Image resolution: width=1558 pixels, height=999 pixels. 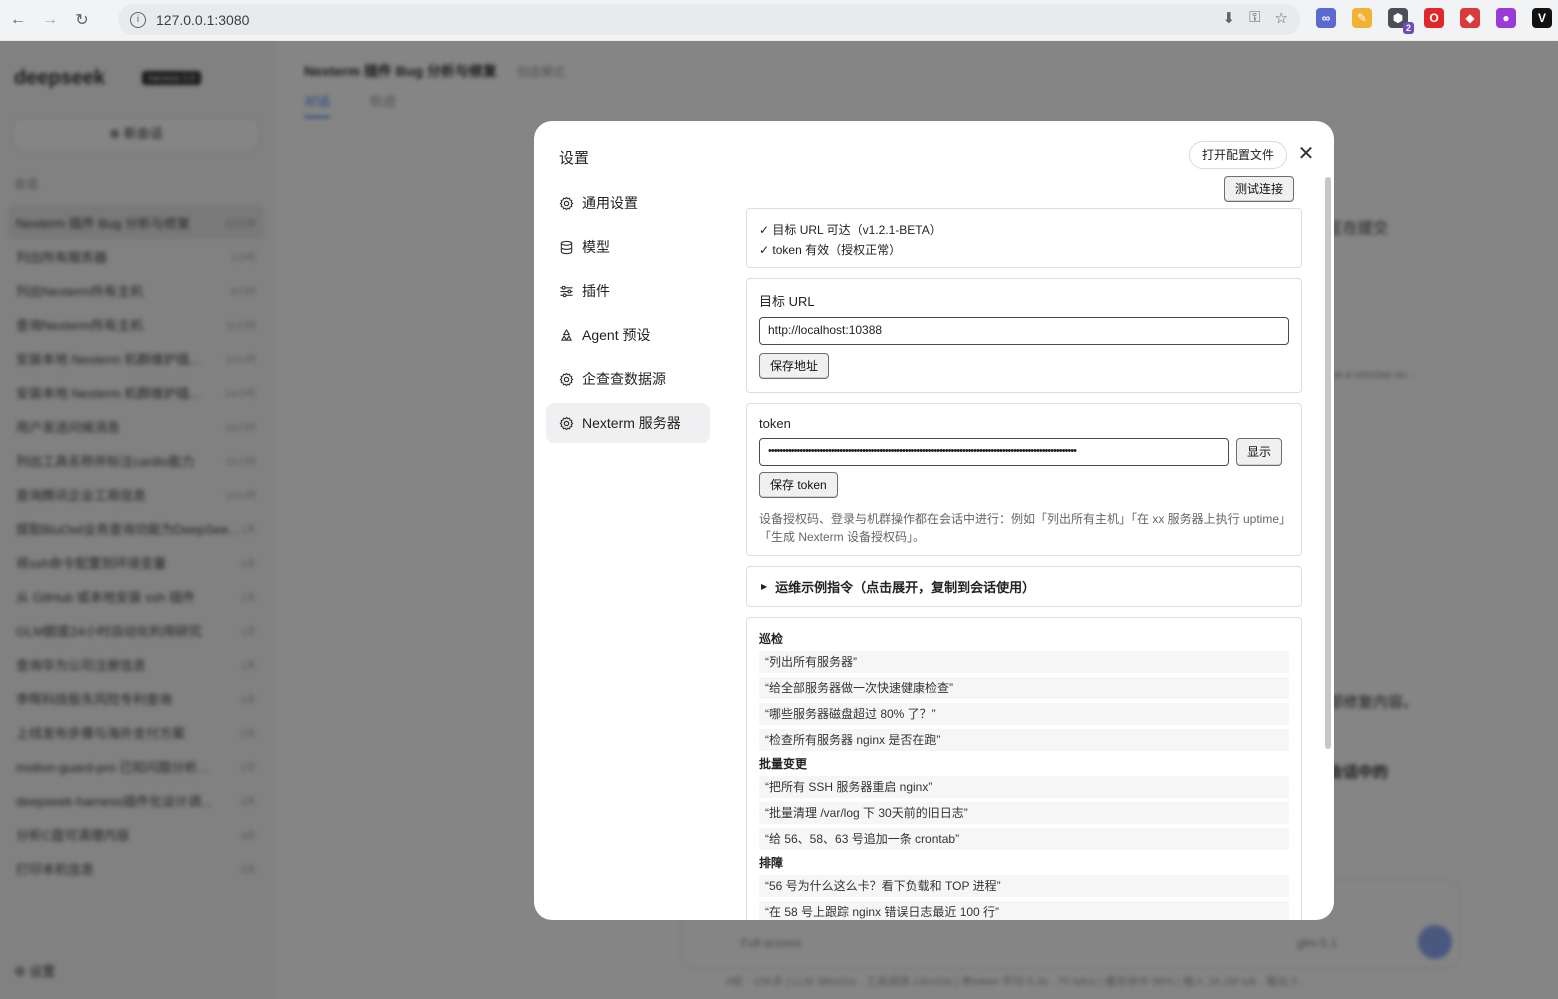 I want to click on scrollbar, so click(x=1328, y=463).